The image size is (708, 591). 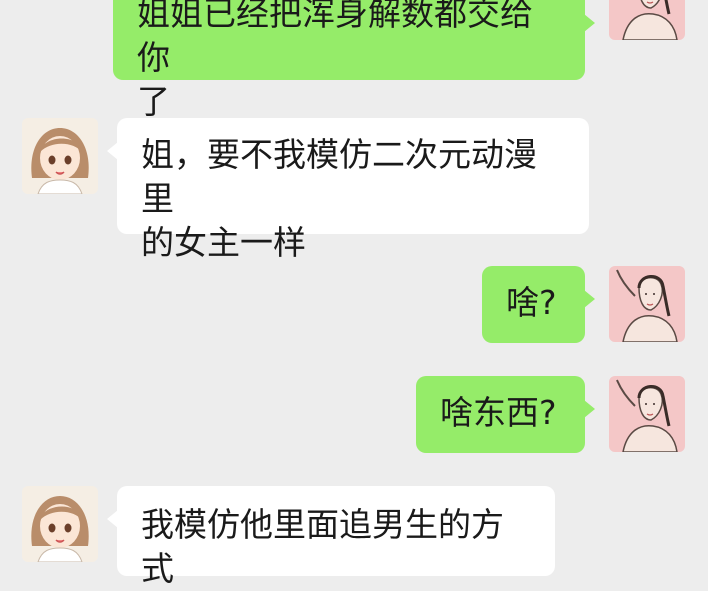 What do you see at coordinates (331, 537) in the screenshot?
I see `message-bubble-other: 我模仿他里面追男生的方式` at bounding box center [331, 537].